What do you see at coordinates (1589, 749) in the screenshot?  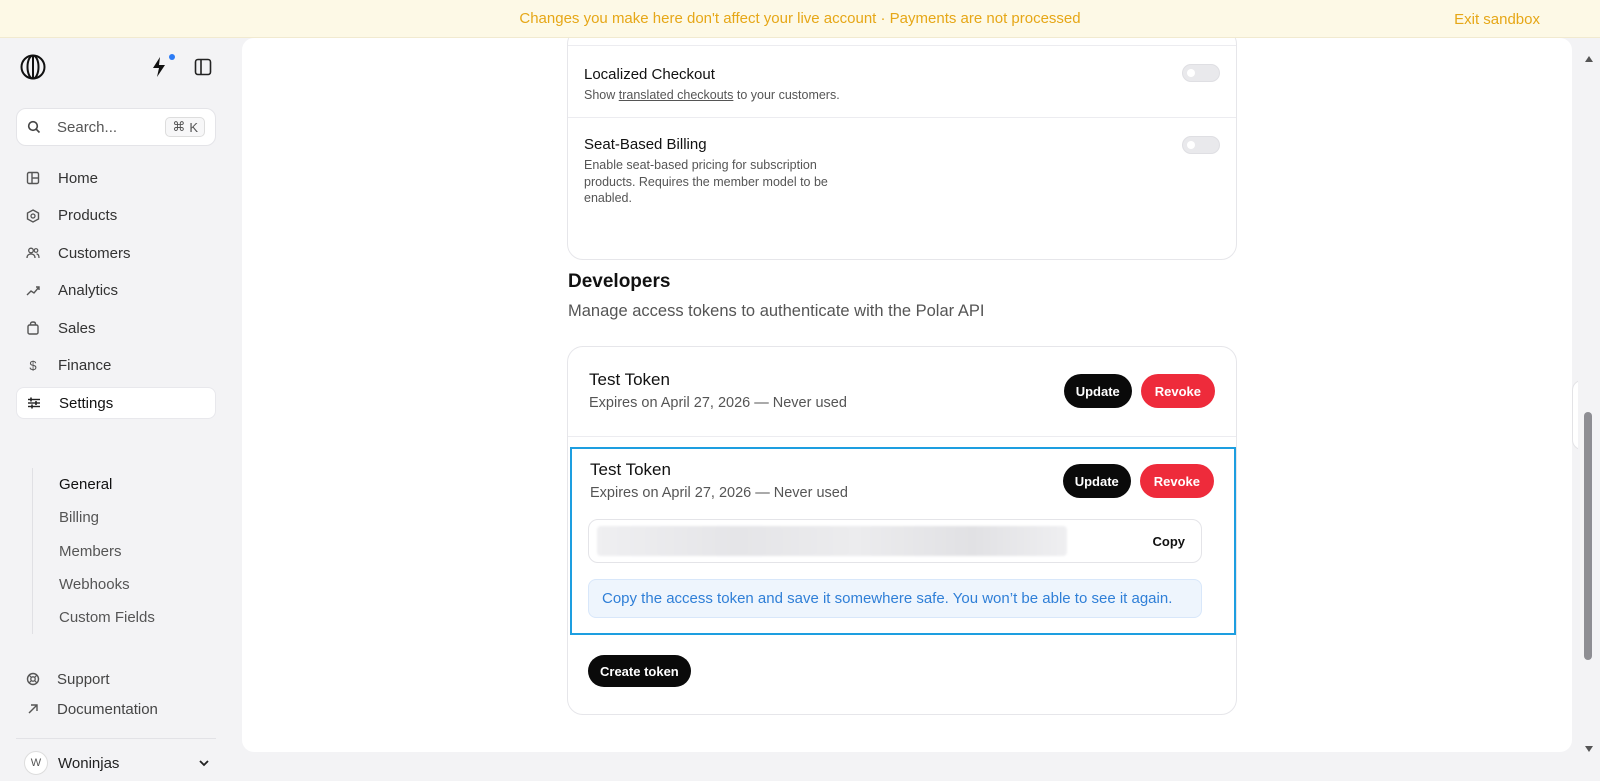 I see `scroll-down-icon` at bounding box center [1589, 749].